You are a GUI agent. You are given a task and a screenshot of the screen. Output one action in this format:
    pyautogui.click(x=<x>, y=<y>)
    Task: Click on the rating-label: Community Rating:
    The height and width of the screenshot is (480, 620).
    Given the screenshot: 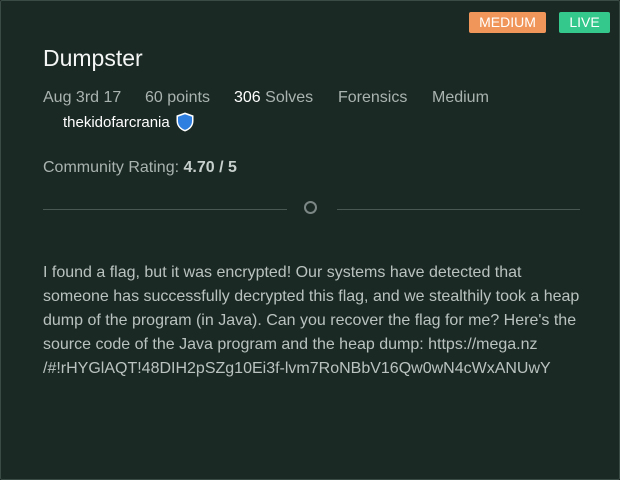 What is the action you would take?
    pyautogui.click(x=113, y=167)
    